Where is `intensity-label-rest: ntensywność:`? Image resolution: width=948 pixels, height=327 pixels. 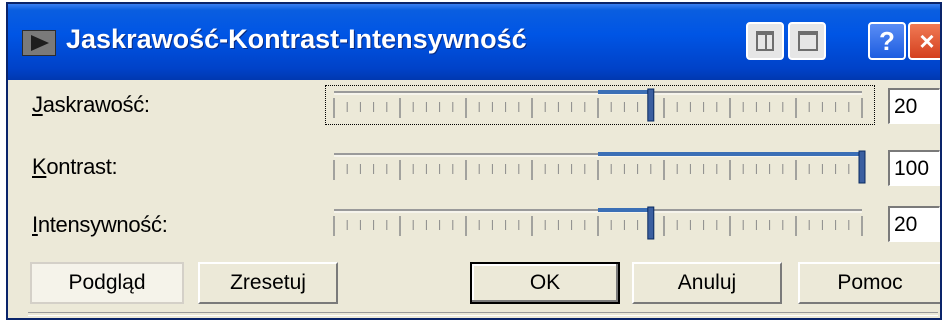
intensity-label-rest: ntensywność: is located at coordinates (102, 224).